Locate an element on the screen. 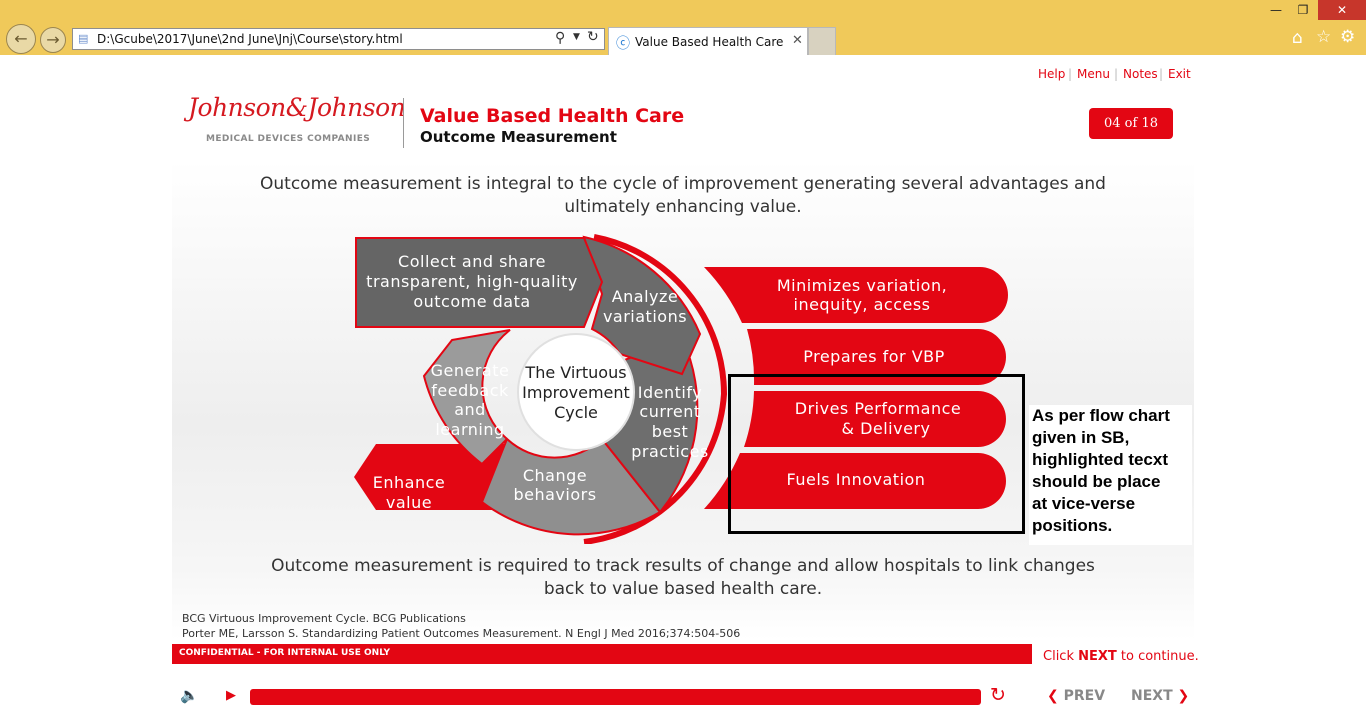  close-tab-icon: ✕ is located at coordinates (797, 40).